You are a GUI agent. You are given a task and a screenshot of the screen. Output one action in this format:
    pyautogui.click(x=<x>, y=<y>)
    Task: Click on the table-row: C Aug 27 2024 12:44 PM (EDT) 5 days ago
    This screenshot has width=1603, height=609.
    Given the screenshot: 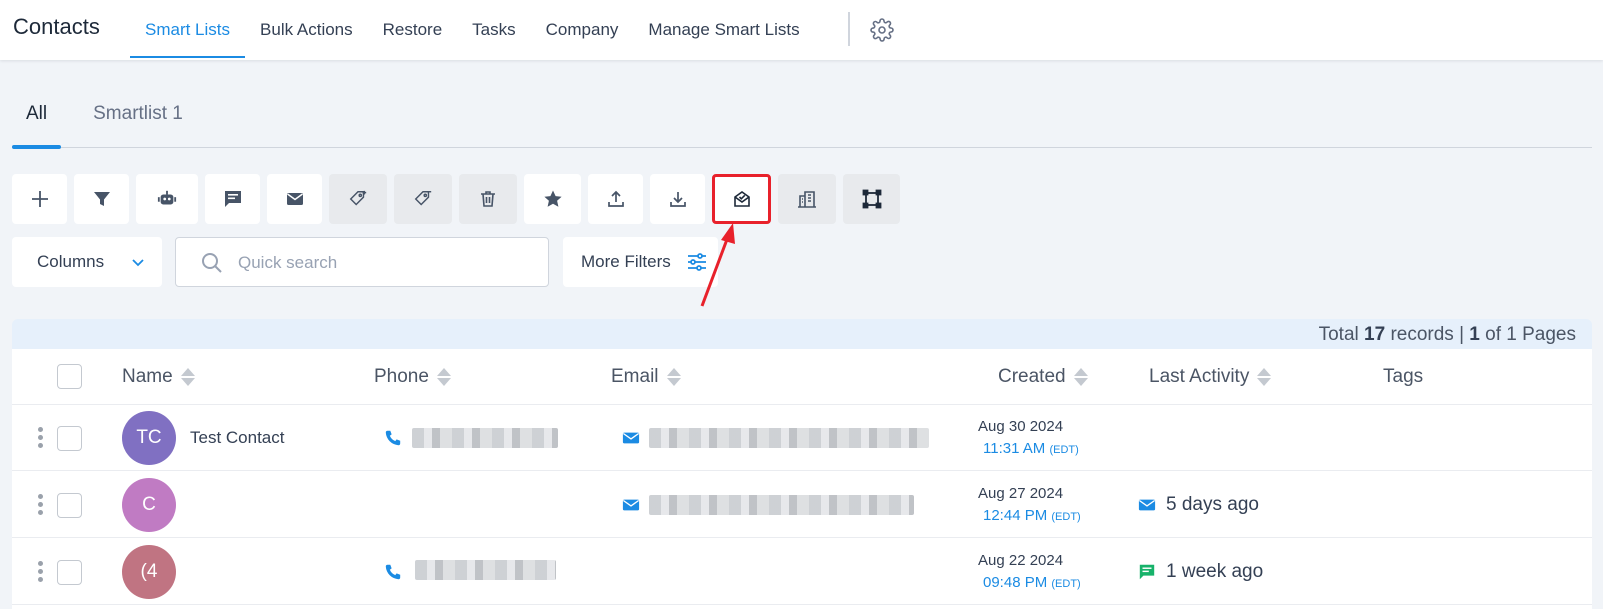 What is the action you would take?
    pyautogui.click(x=802, y=505)
    